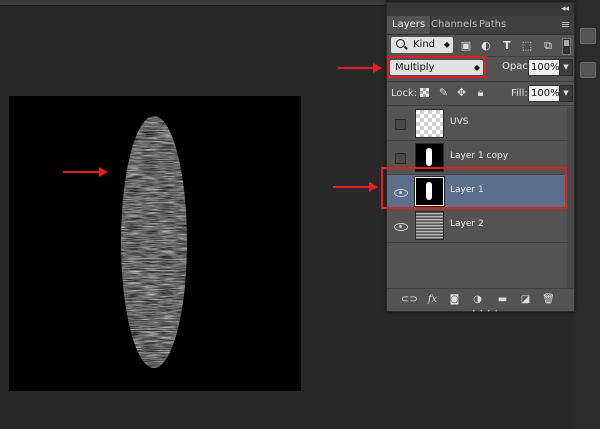  What do you see at coordinates (566, 67) in the screenshot?
I see `opacity-dropdown-icon: ▼` at bounding box center [566, 67].